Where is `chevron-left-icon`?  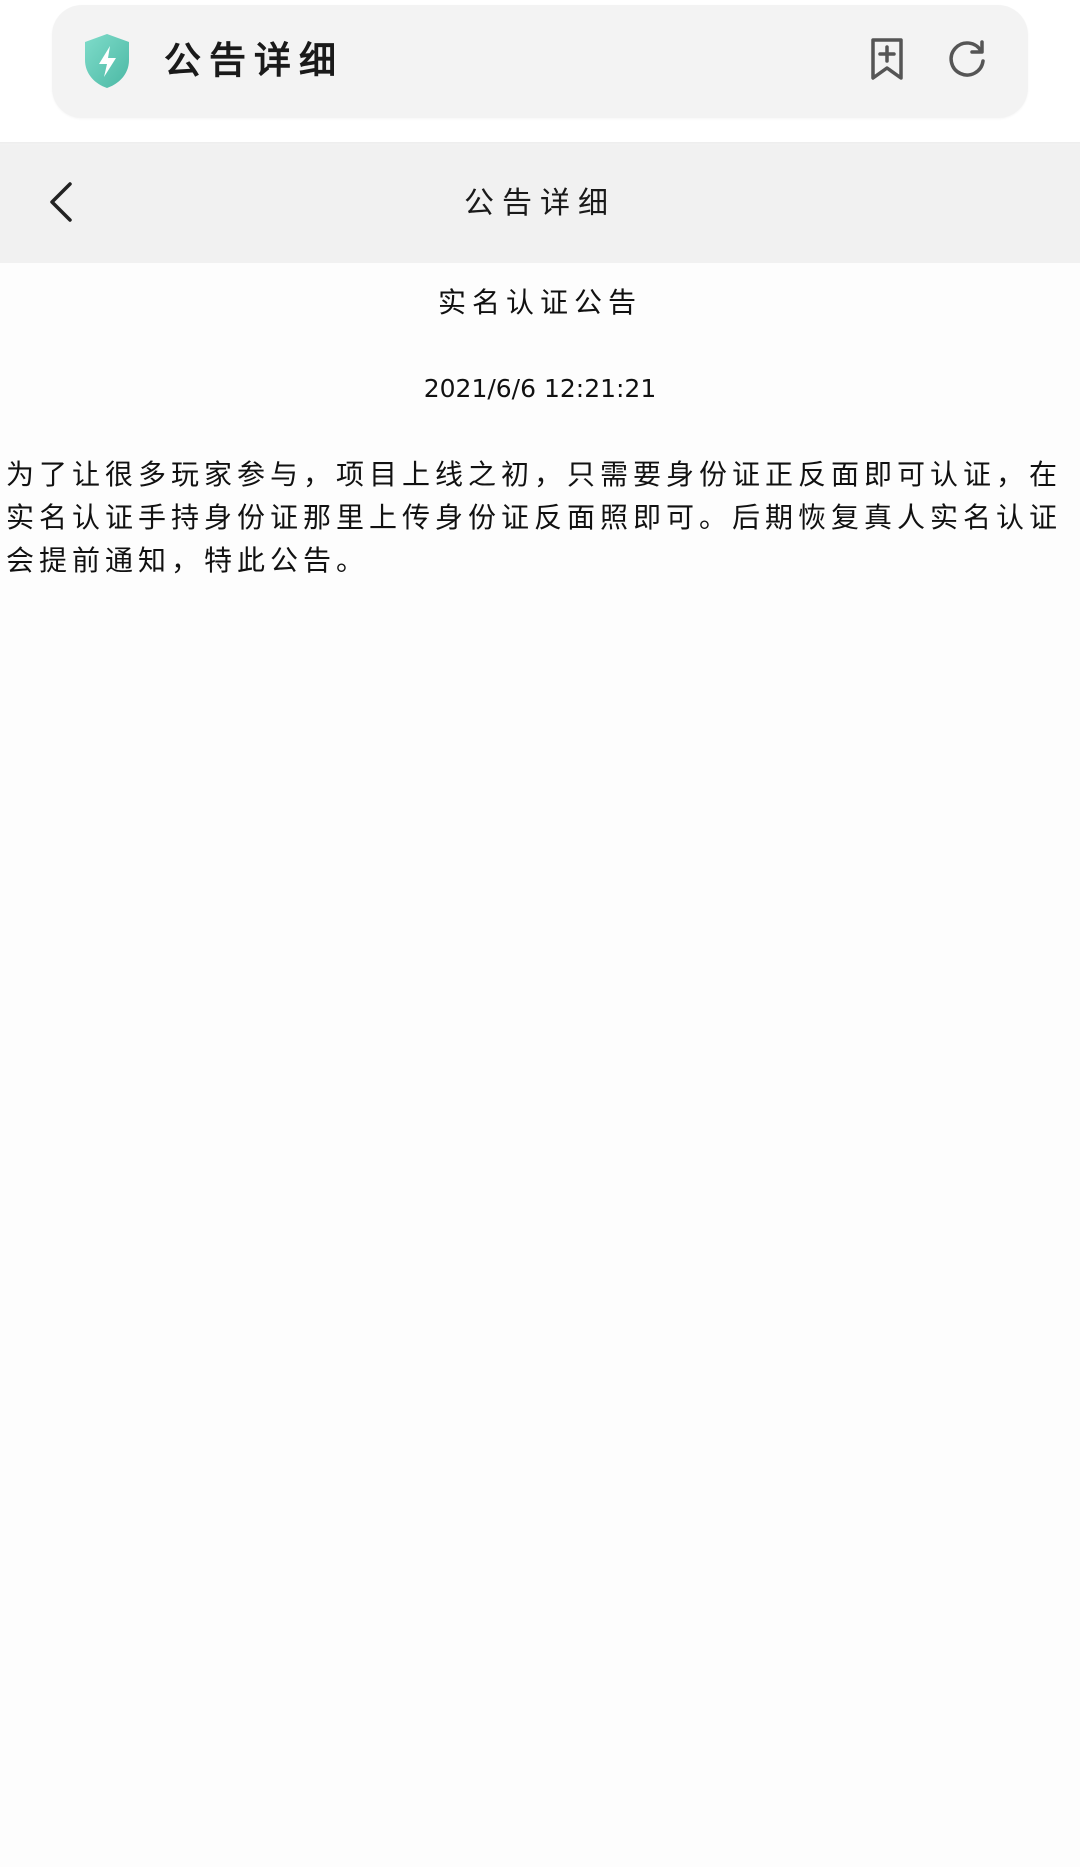
chevron-left-icon is located at coordinates (61, 204).